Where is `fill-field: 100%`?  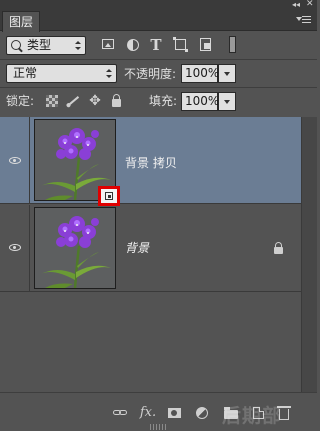
fill-field: 100% is located at coordinates (200, 101).